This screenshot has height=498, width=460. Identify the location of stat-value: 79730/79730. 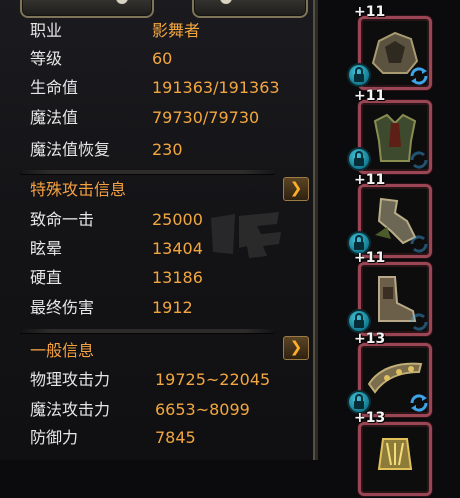
(206, 117).